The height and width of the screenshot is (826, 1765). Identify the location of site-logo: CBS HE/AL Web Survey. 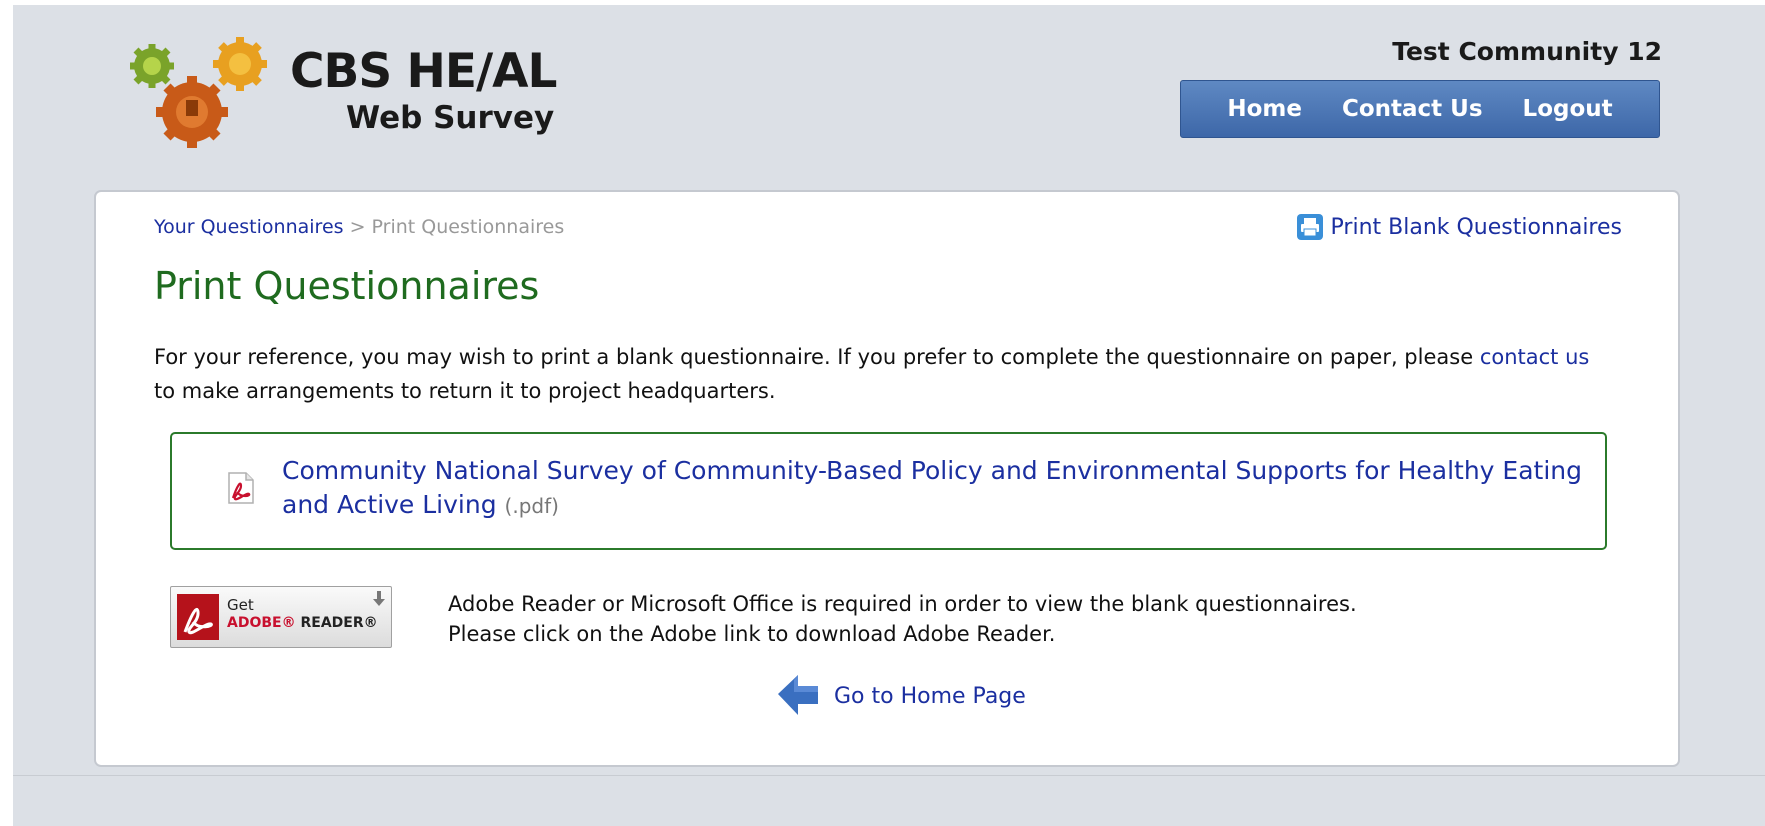
(339, 94).